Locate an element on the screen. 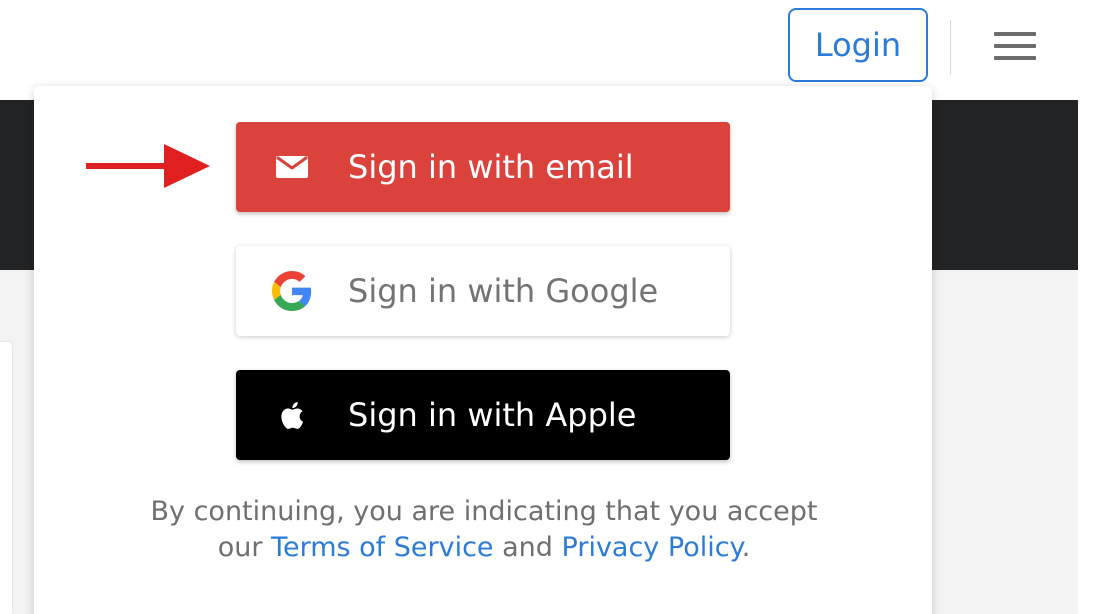 The height and width of the screenshot is (614, 1098). sign-in-google-button: Sign in with Google is located at coordinates (483, 291).